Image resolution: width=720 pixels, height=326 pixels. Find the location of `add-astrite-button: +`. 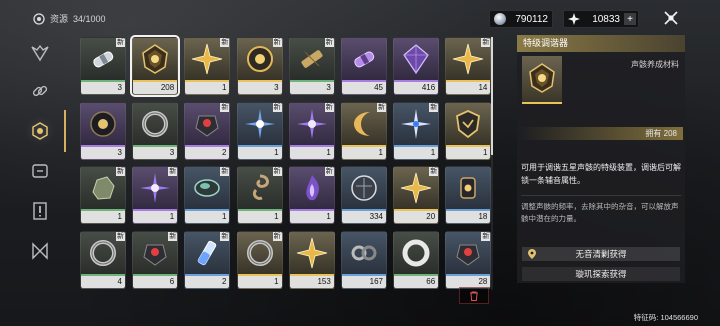

add-astrite-button: + is located at coordinates (630, 19).